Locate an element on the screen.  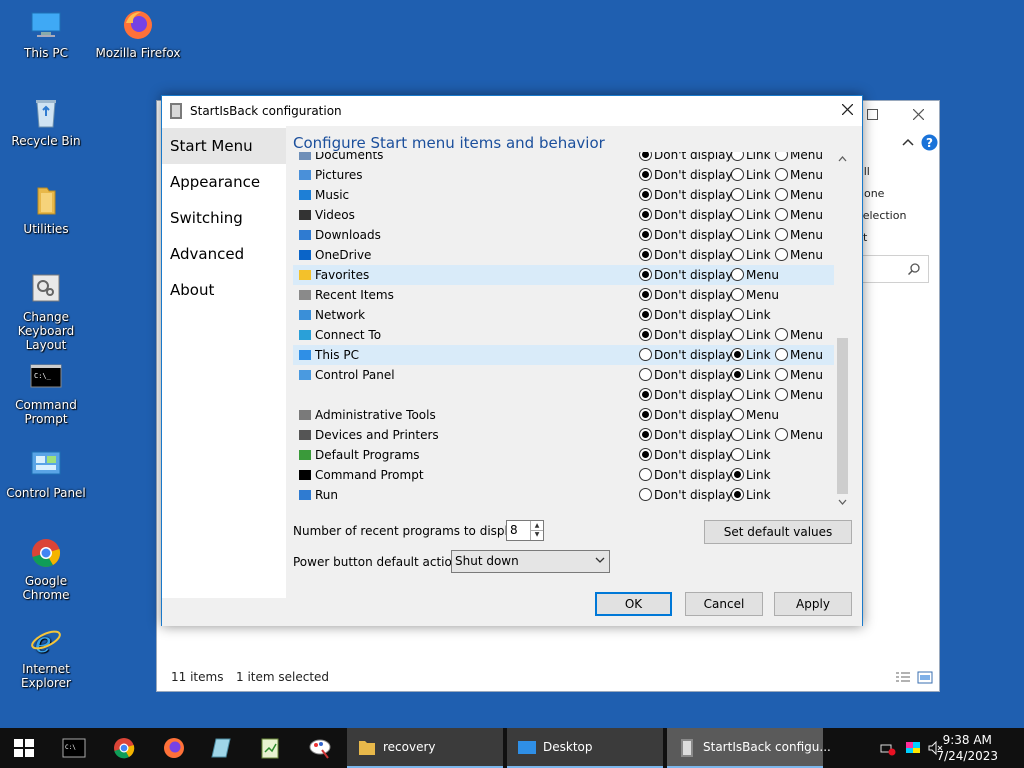
nav-switching: Switching is located at coordinates (224, 218).